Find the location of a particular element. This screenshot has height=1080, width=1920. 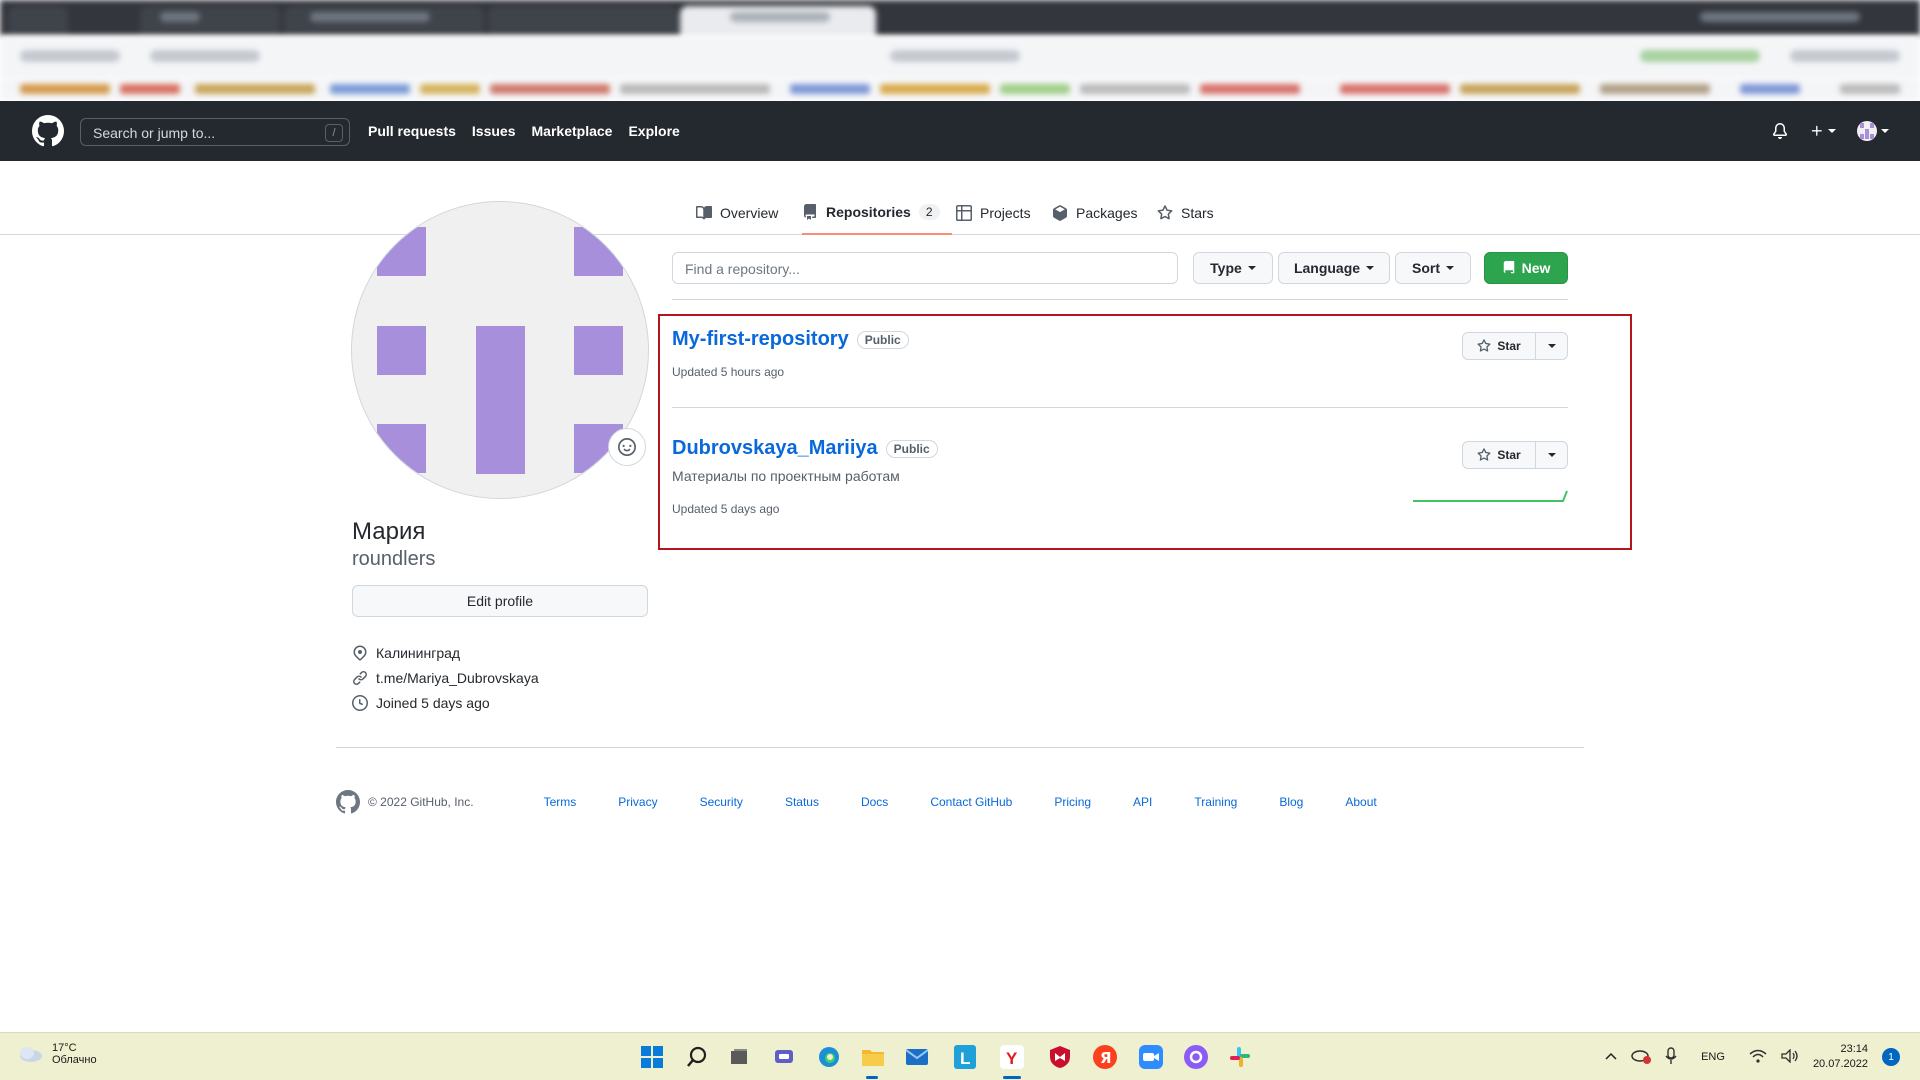

create-new-dropdown is located at coordinates (1823, 131).